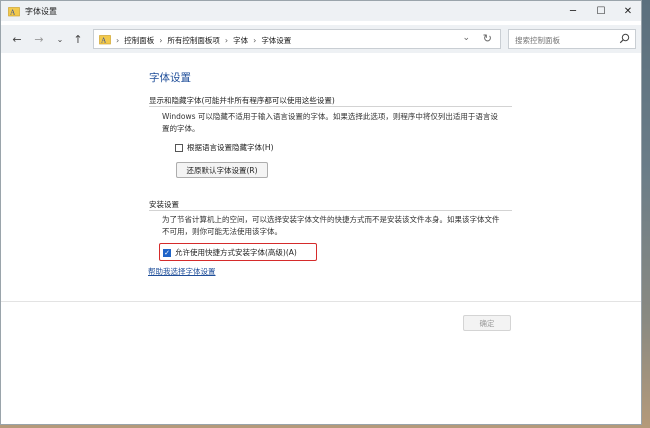 The width and height of the screenshot is (650, 428). What do you see at coordinates (276, 40) in the screenshot?
I see `breadcrumb-font-settings: 字体设置` at bounding box center [276, 40].